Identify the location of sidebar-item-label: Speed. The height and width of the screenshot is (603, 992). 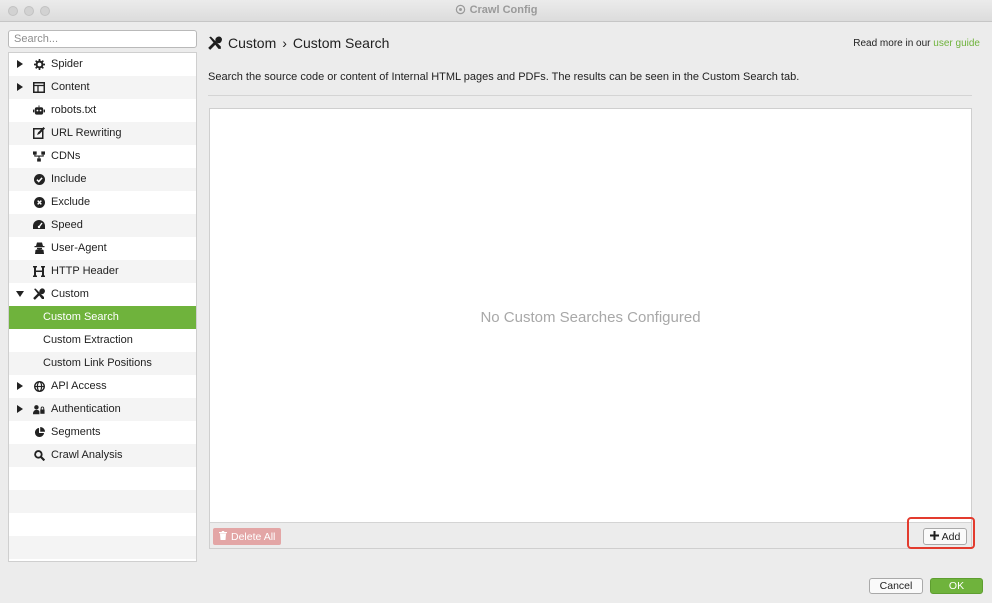
(67, 225).